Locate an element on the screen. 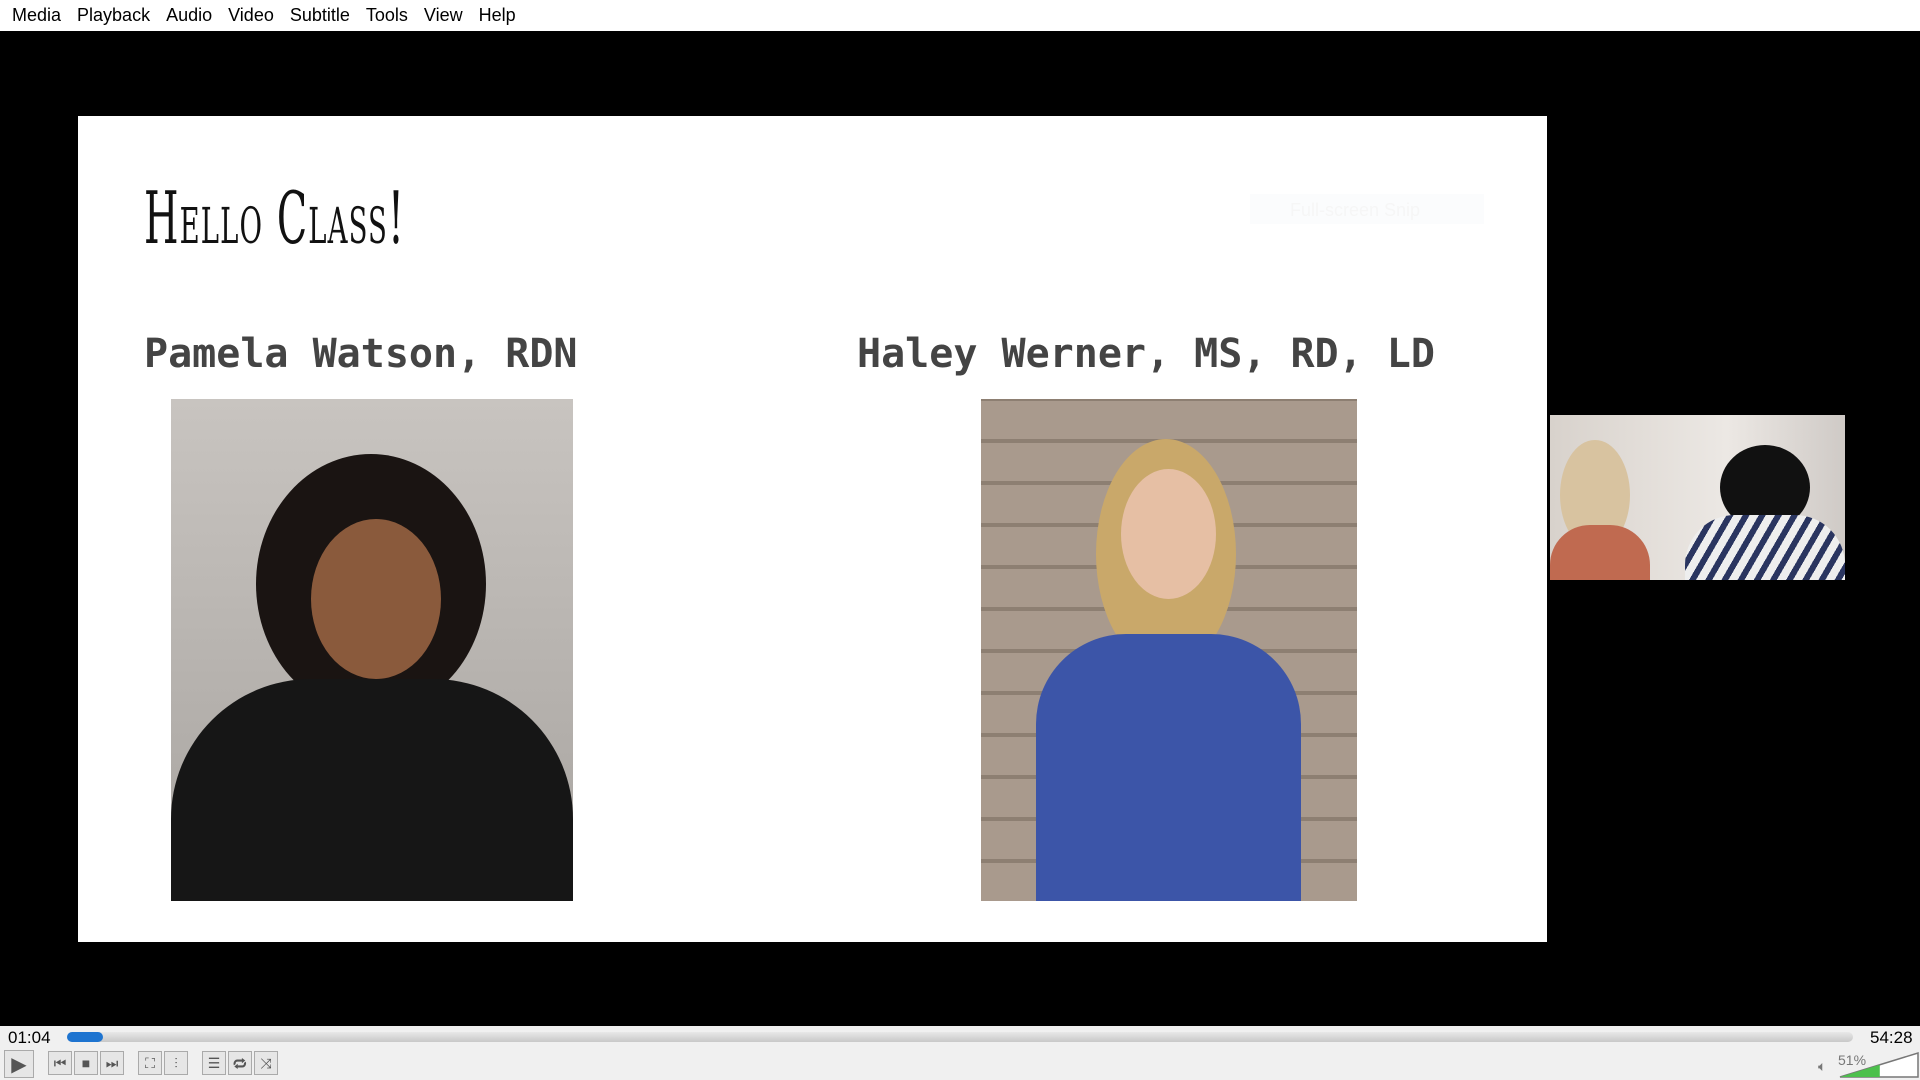  menu-view: View is located at coordinates (443, 15).